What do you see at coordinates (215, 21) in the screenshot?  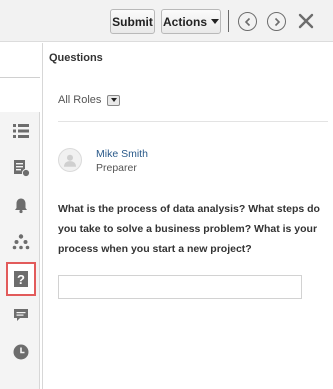 I see `caret-down-icon` at bounding box center [215, 21].